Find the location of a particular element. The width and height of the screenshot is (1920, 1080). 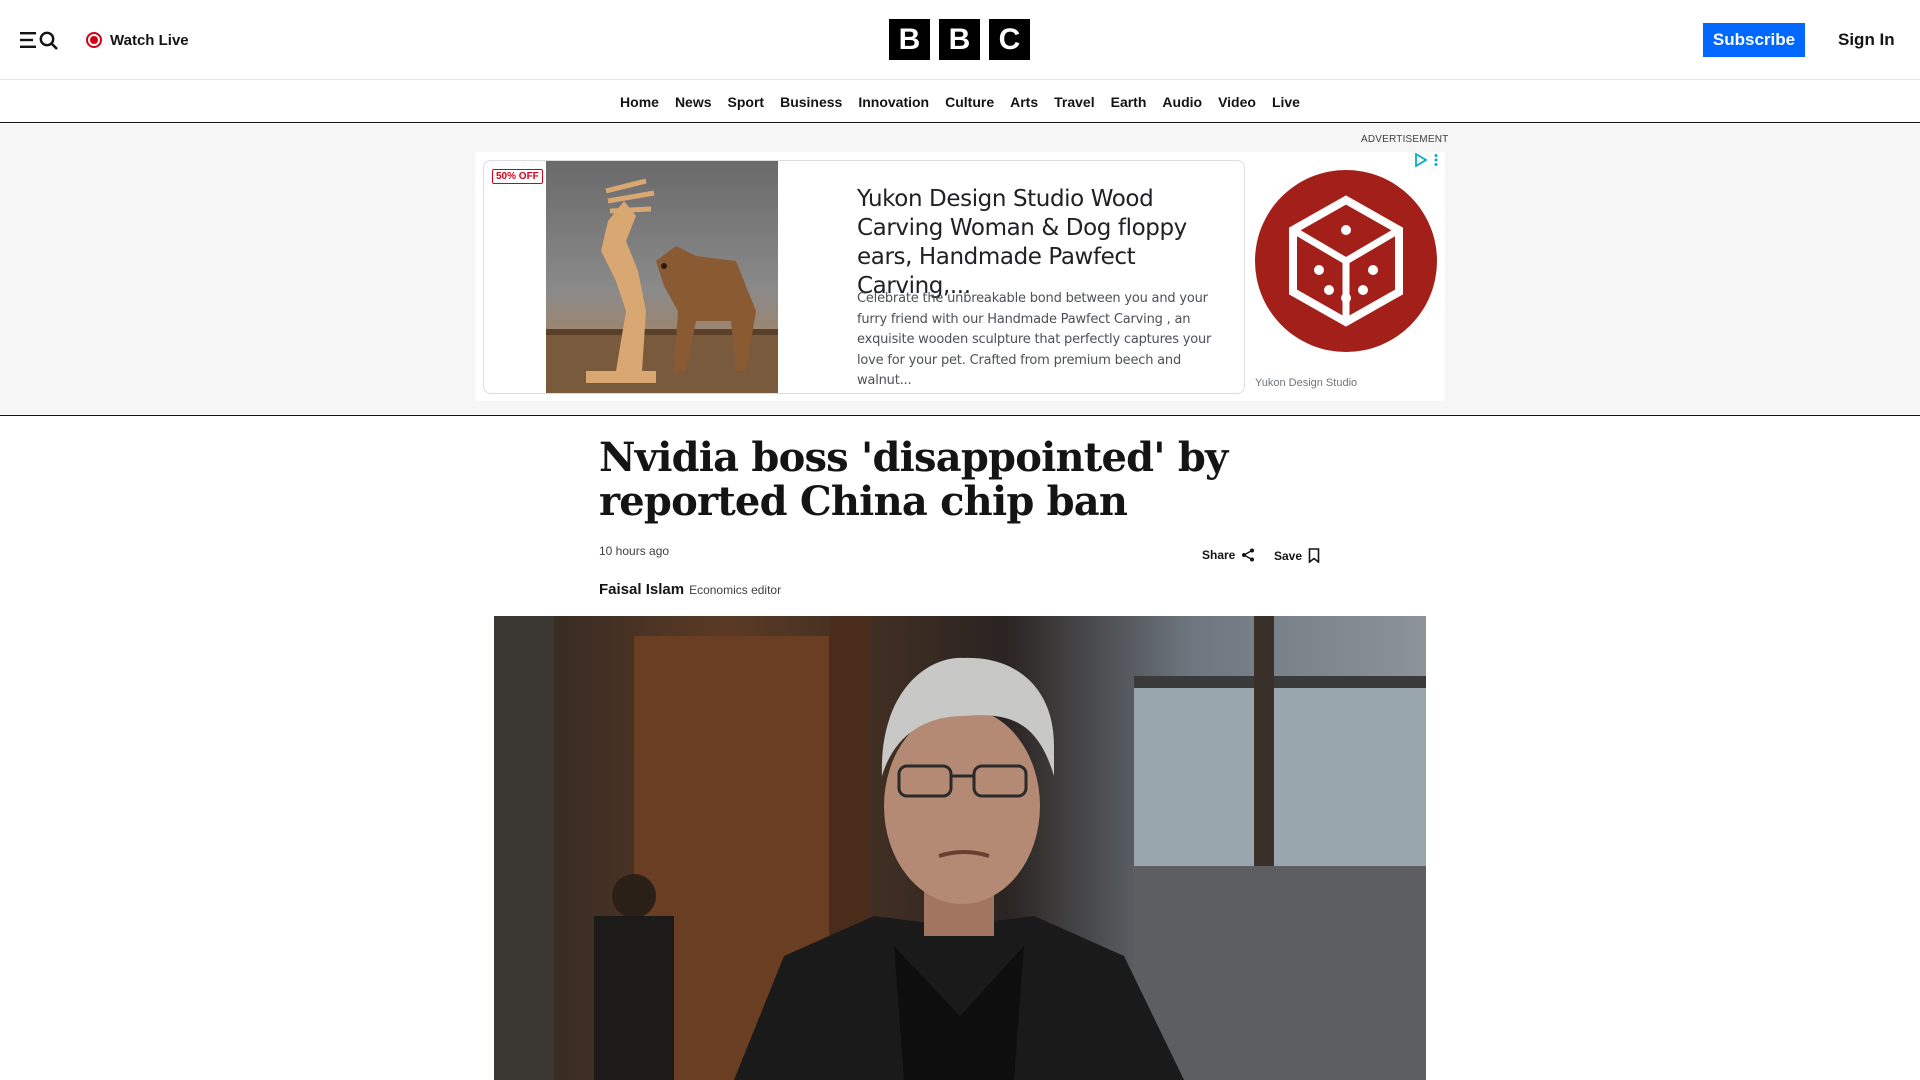

ad-advertiser-name: Yukon Design Studio is located at coordinates (1306, 383).